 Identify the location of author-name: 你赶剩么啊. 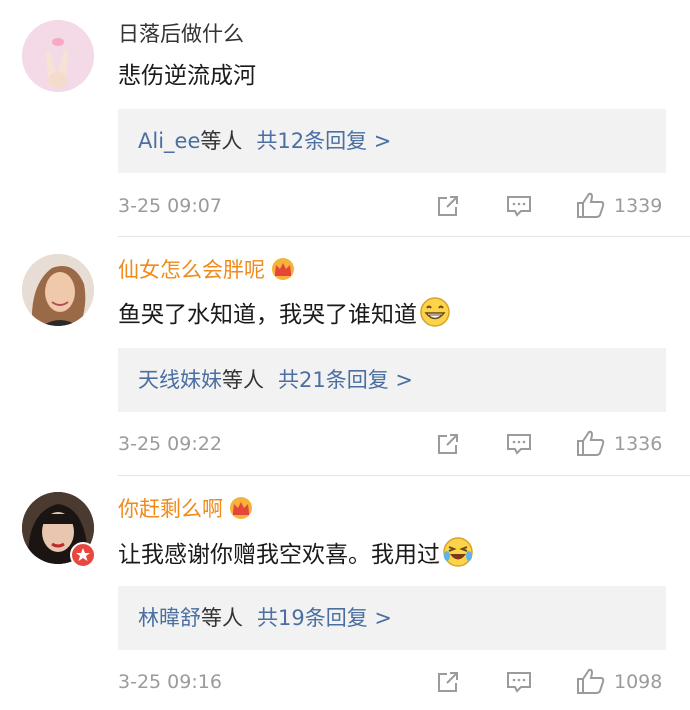
(170, 509).